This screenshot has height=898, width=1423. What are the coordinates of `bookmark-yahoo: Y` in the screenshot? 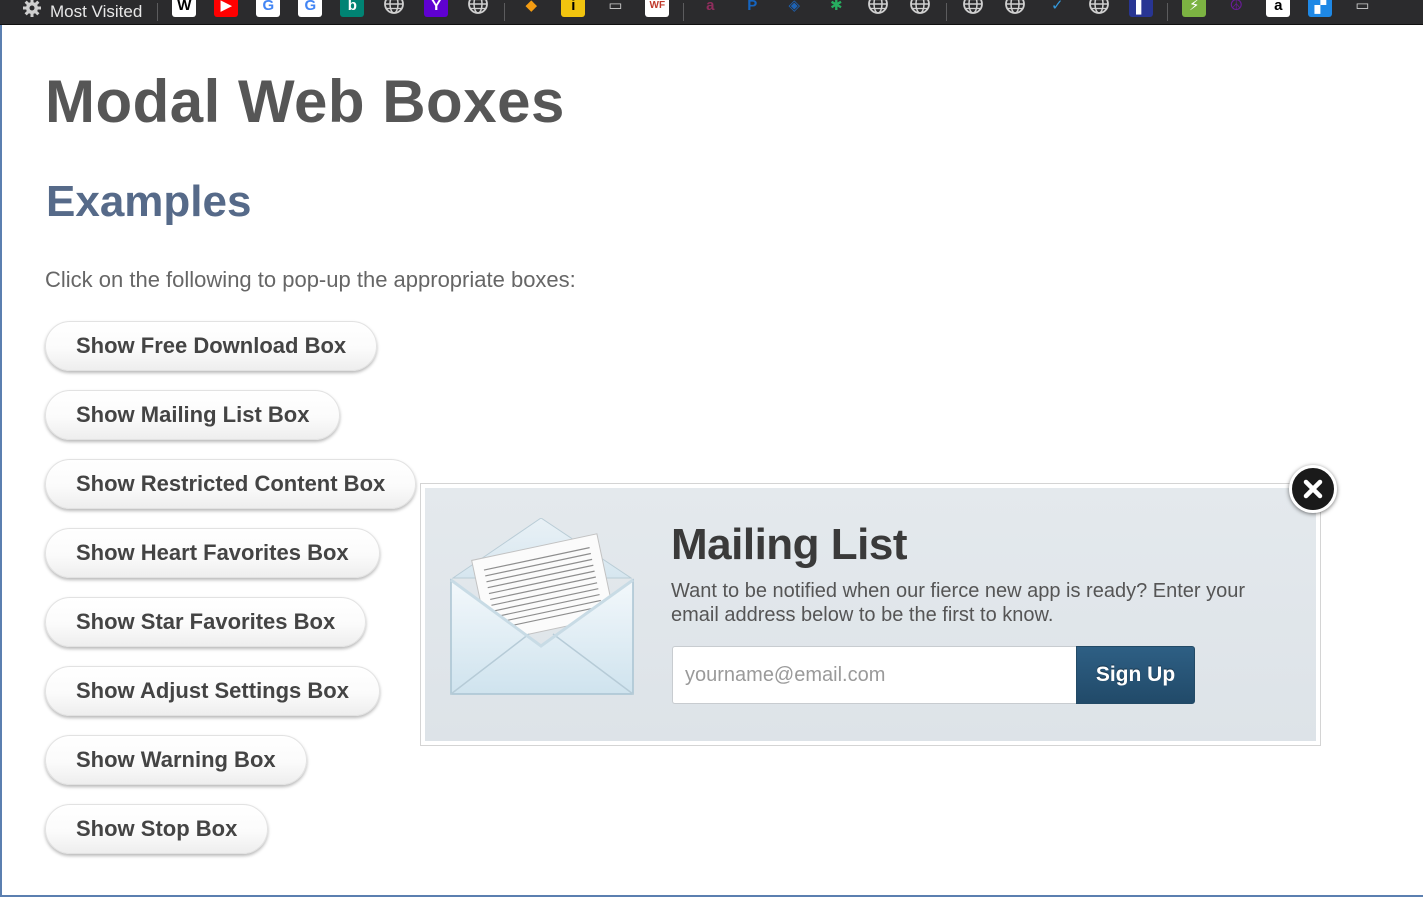 It's located at (436, 12).